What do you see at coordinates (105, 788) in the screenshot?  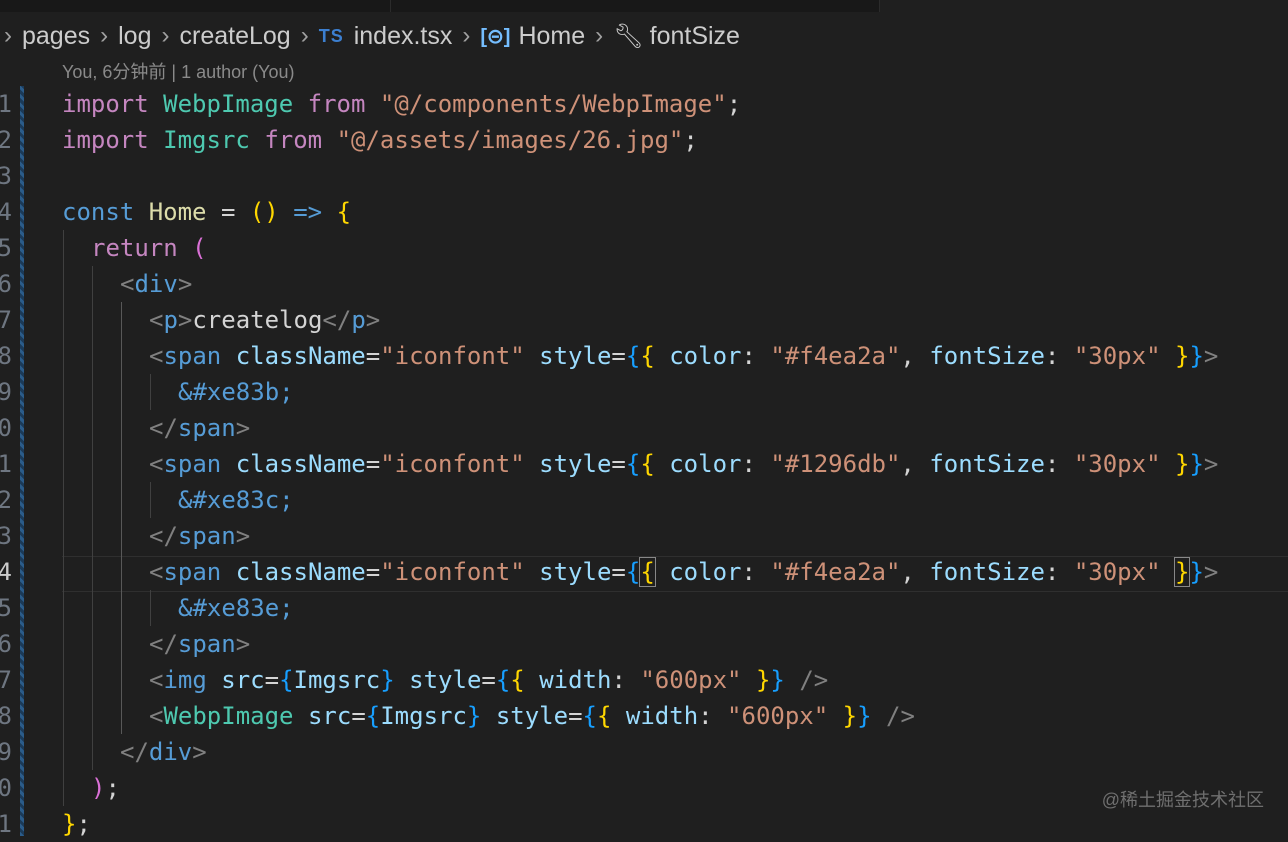 I see `code-line: );` at bounding box center [105, 788].